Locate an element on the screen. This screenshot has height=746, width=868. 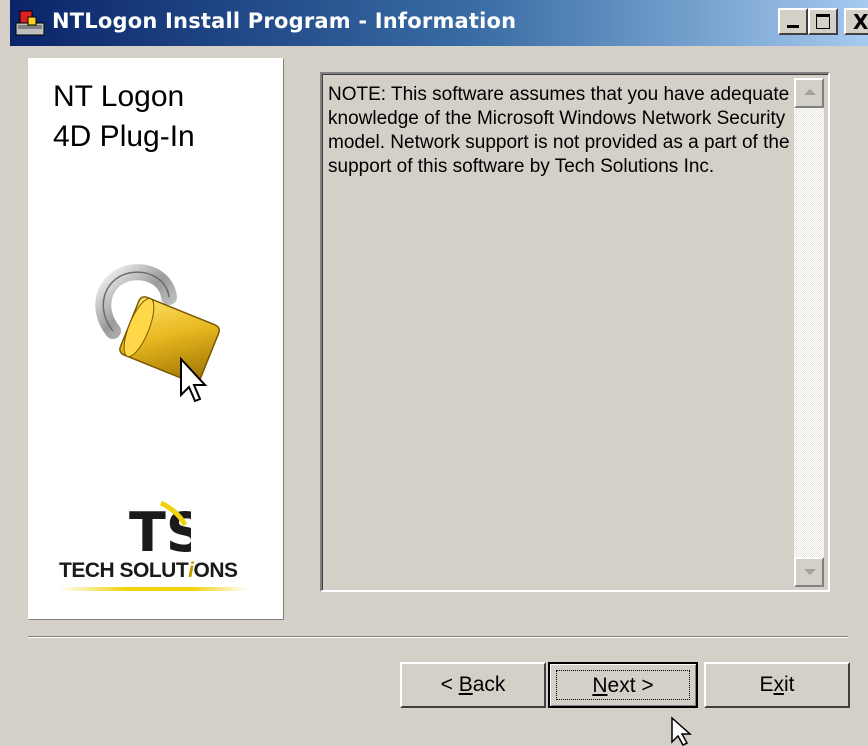
back-button: < Back is located at coordinates (473, 685).